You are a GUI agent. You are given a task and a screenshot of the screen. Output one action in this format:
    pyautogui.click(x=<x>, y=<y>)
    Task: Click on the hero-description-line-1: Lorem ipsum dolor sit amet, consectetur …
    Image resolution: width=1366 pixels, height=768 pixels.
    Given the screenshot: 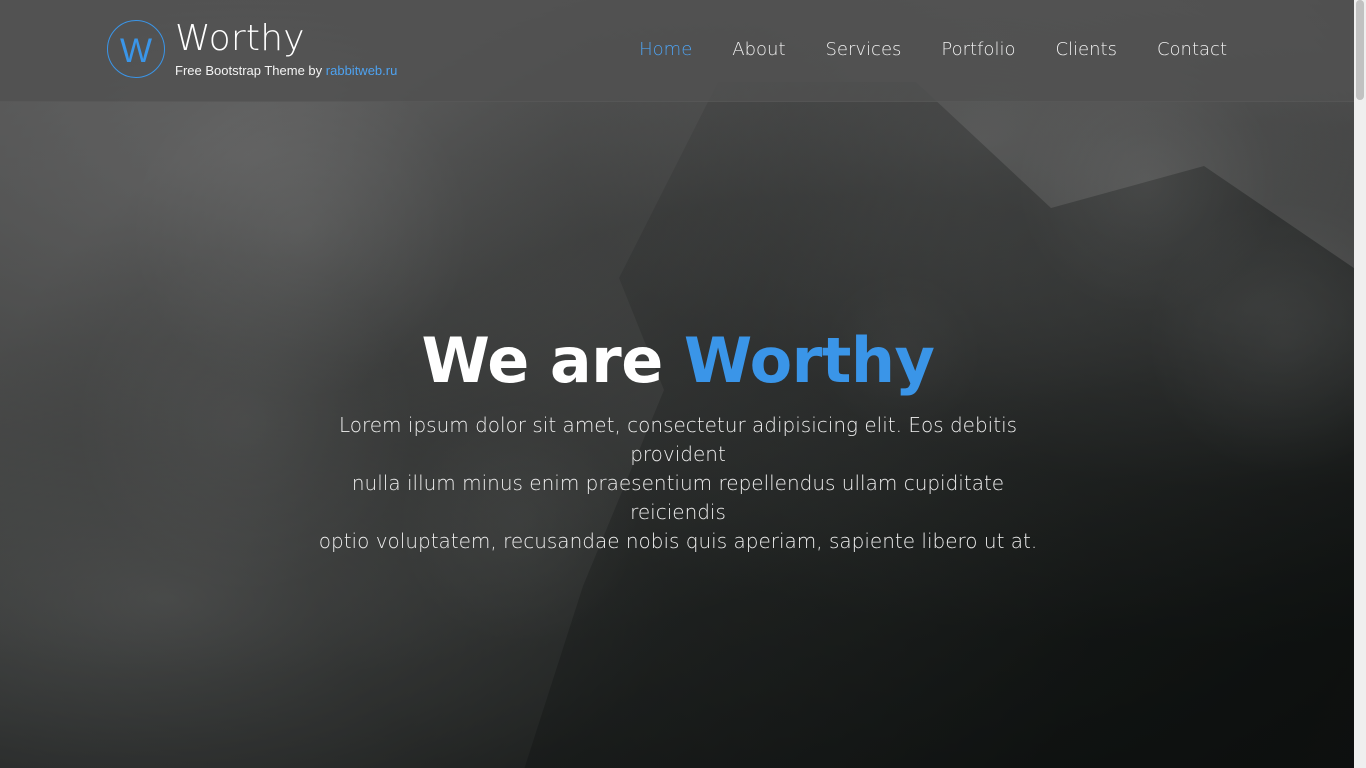 What is the action you would take?
    pyautogui.click(x=678, y=439)
    